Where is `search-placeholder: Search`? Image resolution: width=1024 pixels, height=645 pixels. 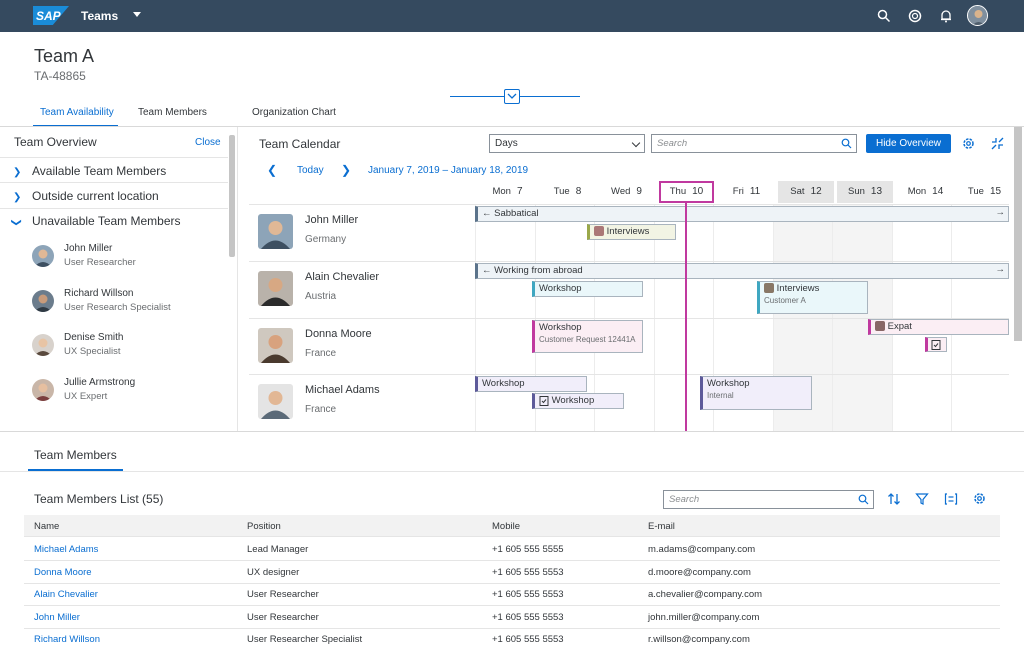
search-placeholder: Search is located at coordinates (672, 143).